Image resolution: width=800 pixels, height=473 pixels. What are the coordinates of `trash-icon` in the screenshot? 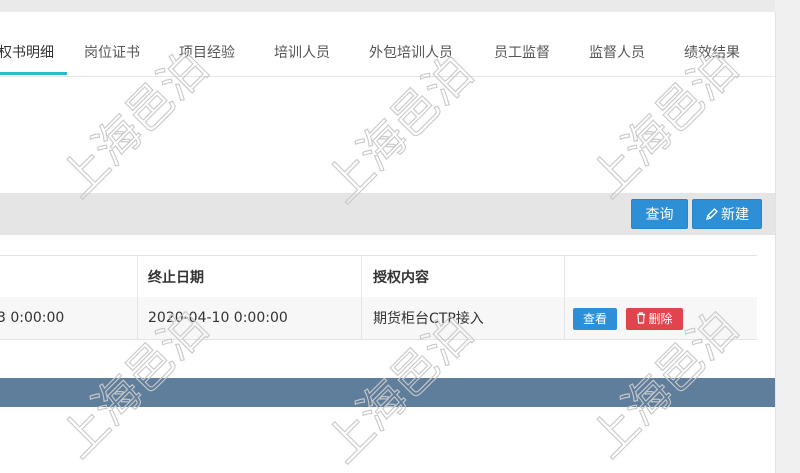 It's located at (641, 318).